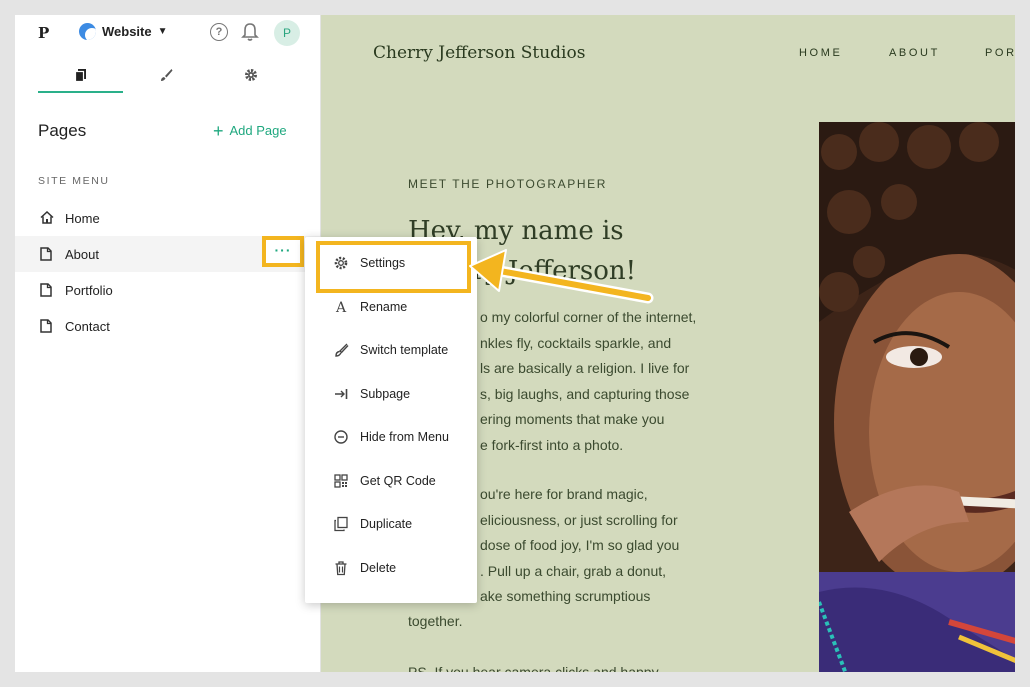  I want to click on menu-item-hide-from-menu: Hide from Menu, so click(391, 437).